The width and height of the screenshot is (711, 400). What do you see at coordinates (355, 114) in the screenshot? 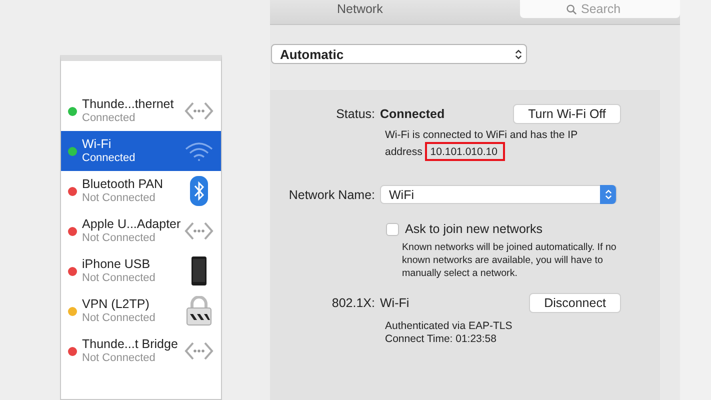
I see `status-label: Status:` at bounding box center [355, 114].